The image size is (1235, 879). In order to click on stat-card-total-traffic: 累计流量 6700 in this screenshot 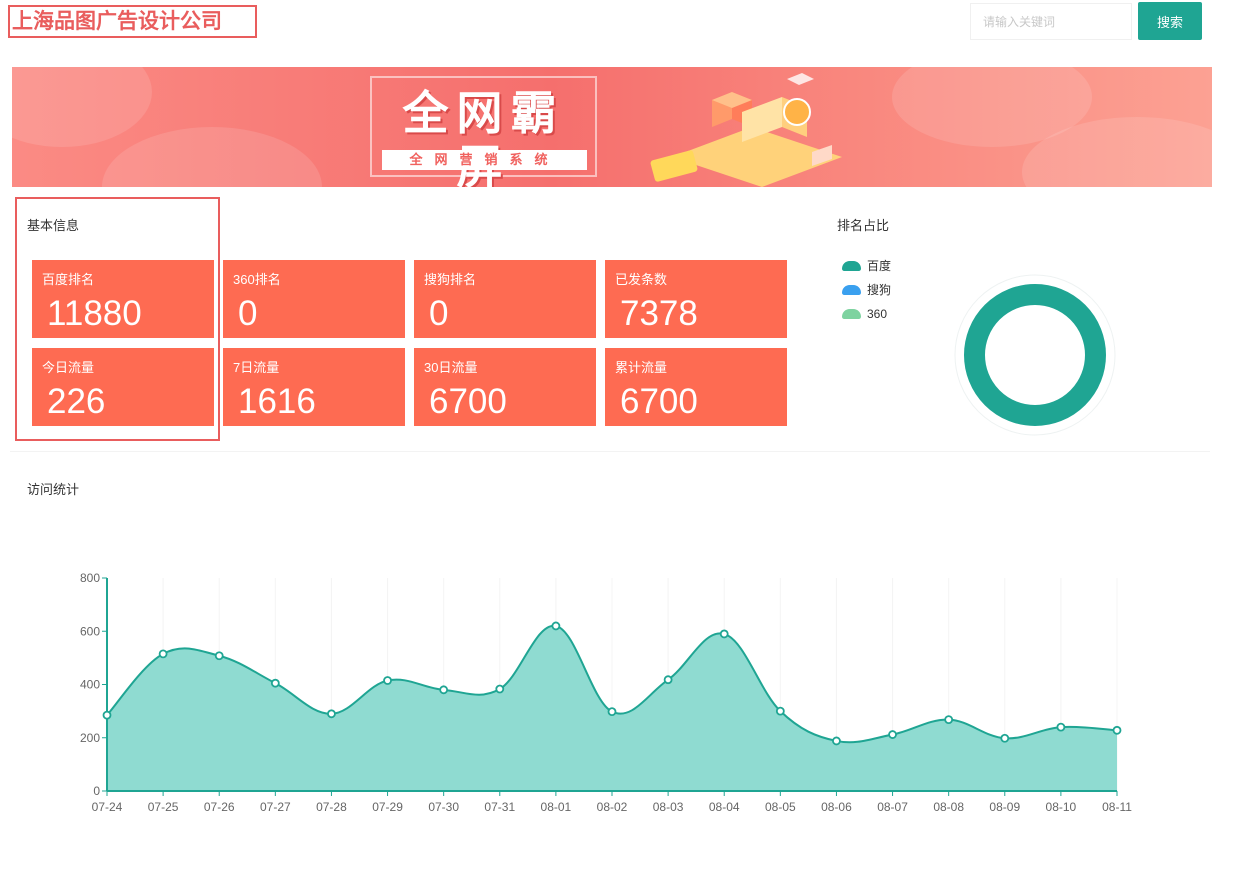, I will do `click(696, 387)`.